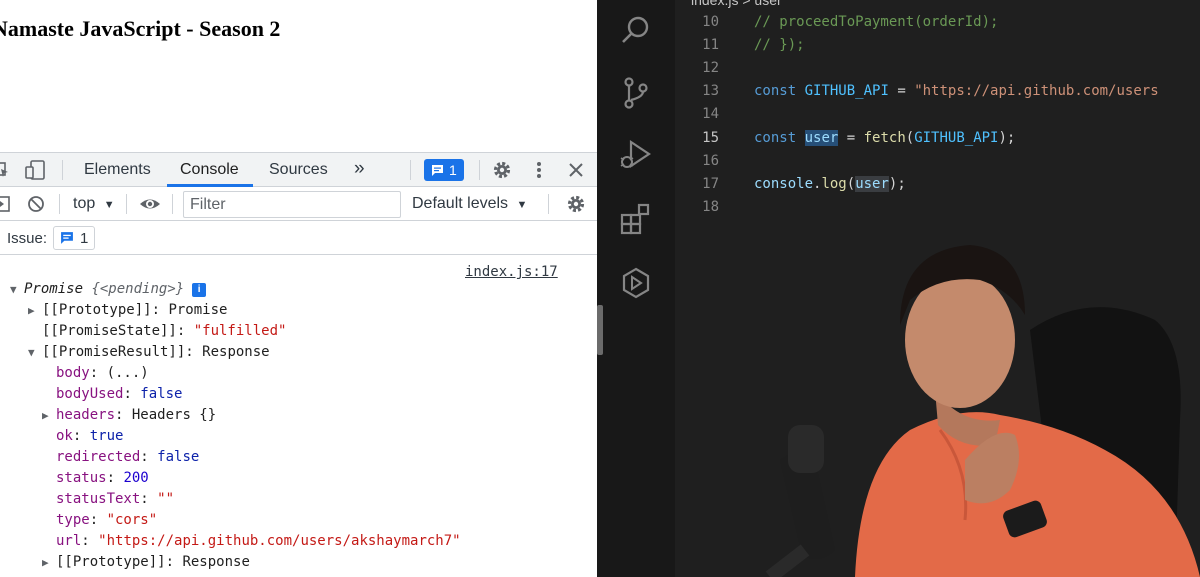 The image size is (1200, 577). What do you see at coordinates (736, 4) in the screenshot?
I see `breadcrumb: index.js > user` at bounding box center [736, 4].